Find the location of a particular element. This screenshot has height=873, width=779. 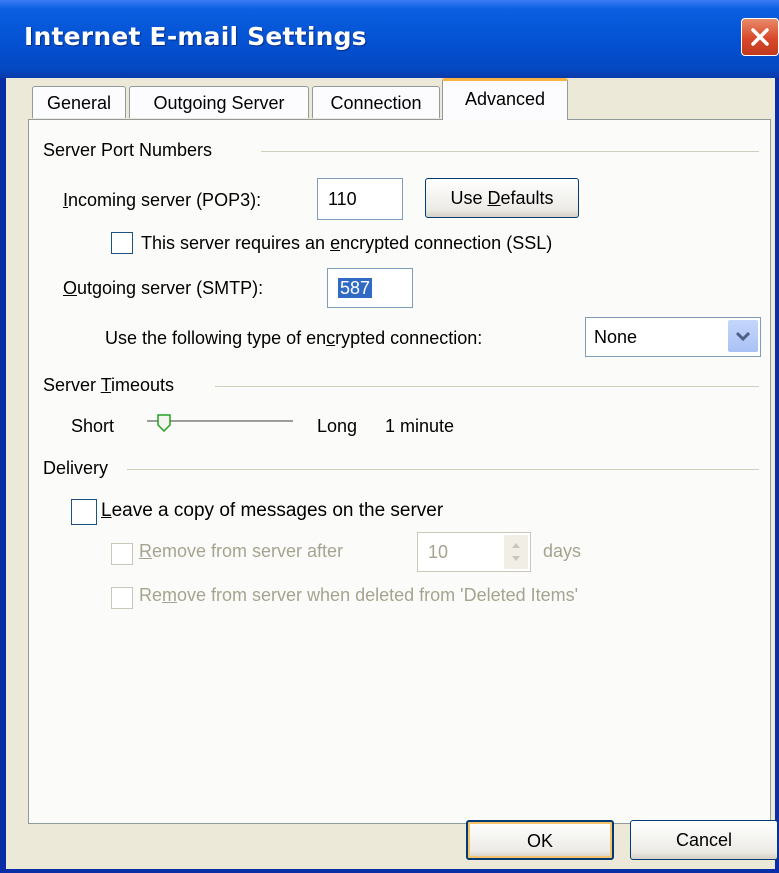

outgoing-server-label: Outgoing server (SMTP): is located at coordinates (163, 288).